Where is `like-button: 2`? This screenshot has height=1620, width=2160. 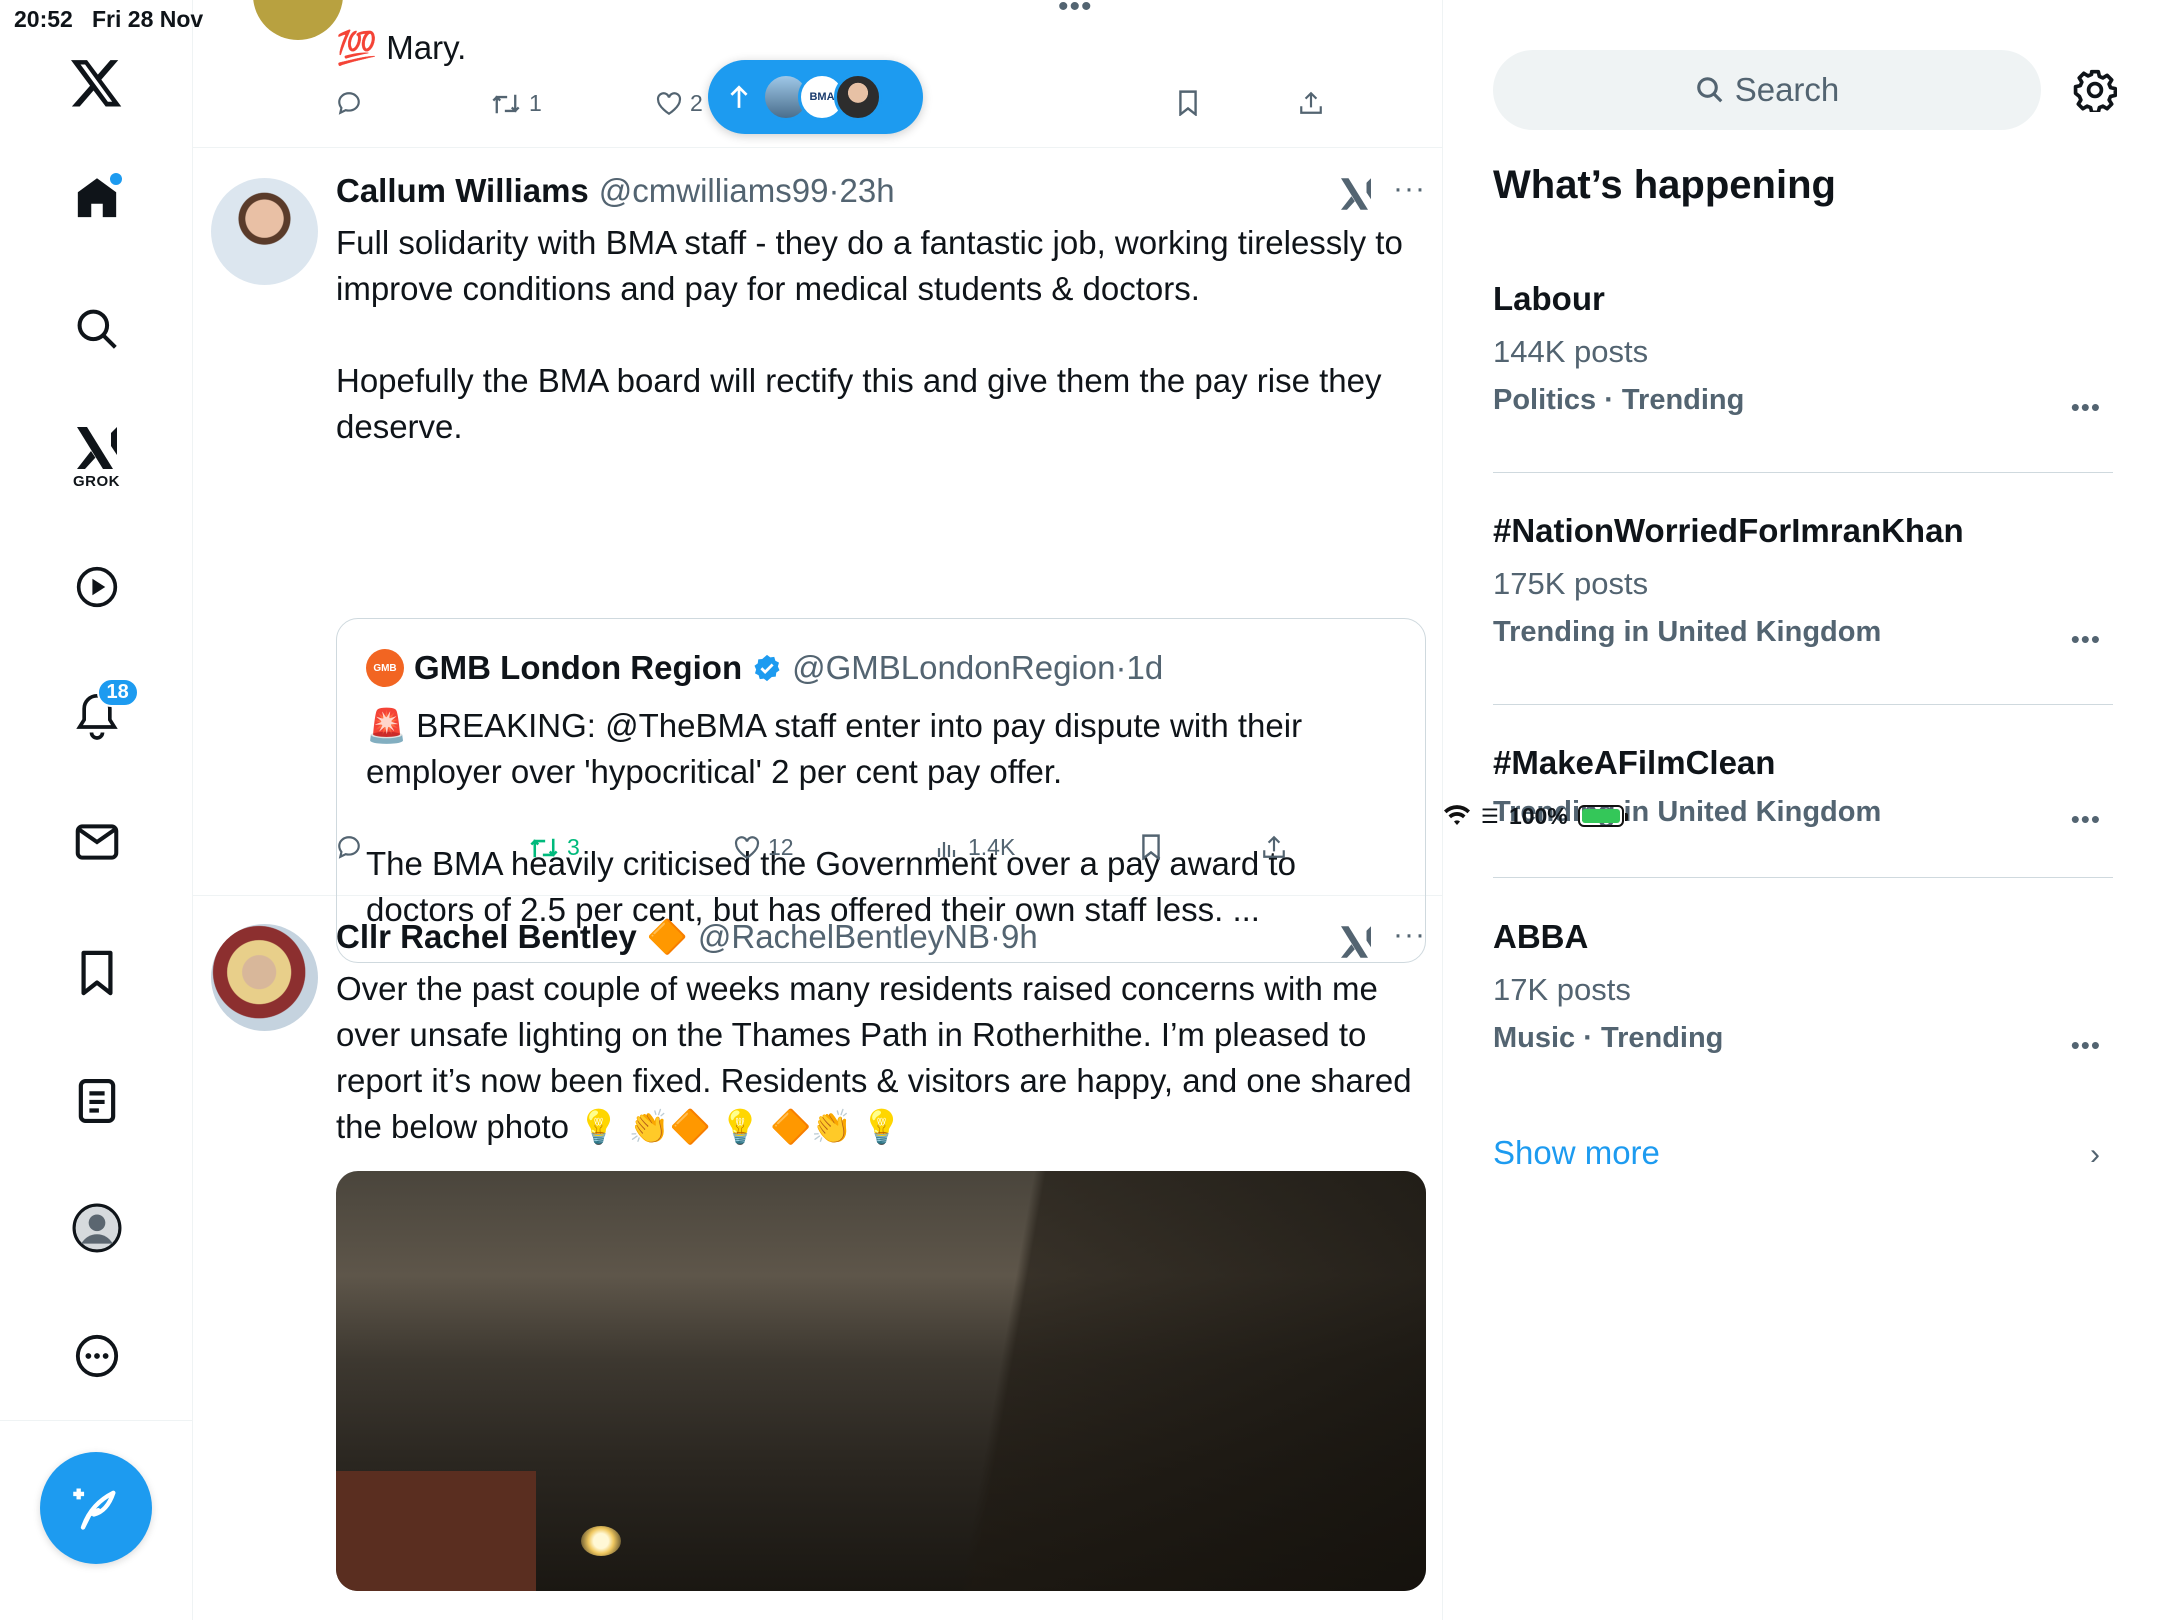 like-button: 2 is located at coordinates (679, 103).